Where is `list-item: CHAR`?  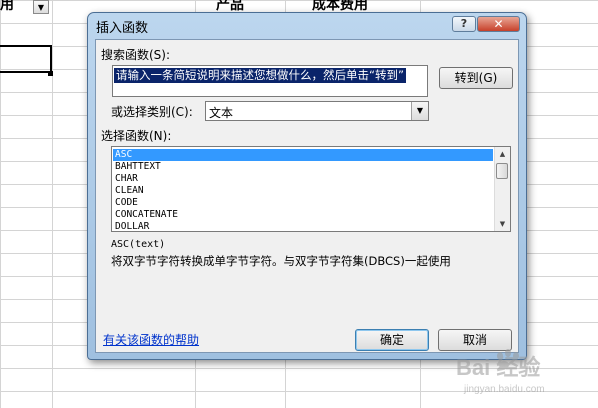
list-item: CHAR is located at coordinates (303, 179).